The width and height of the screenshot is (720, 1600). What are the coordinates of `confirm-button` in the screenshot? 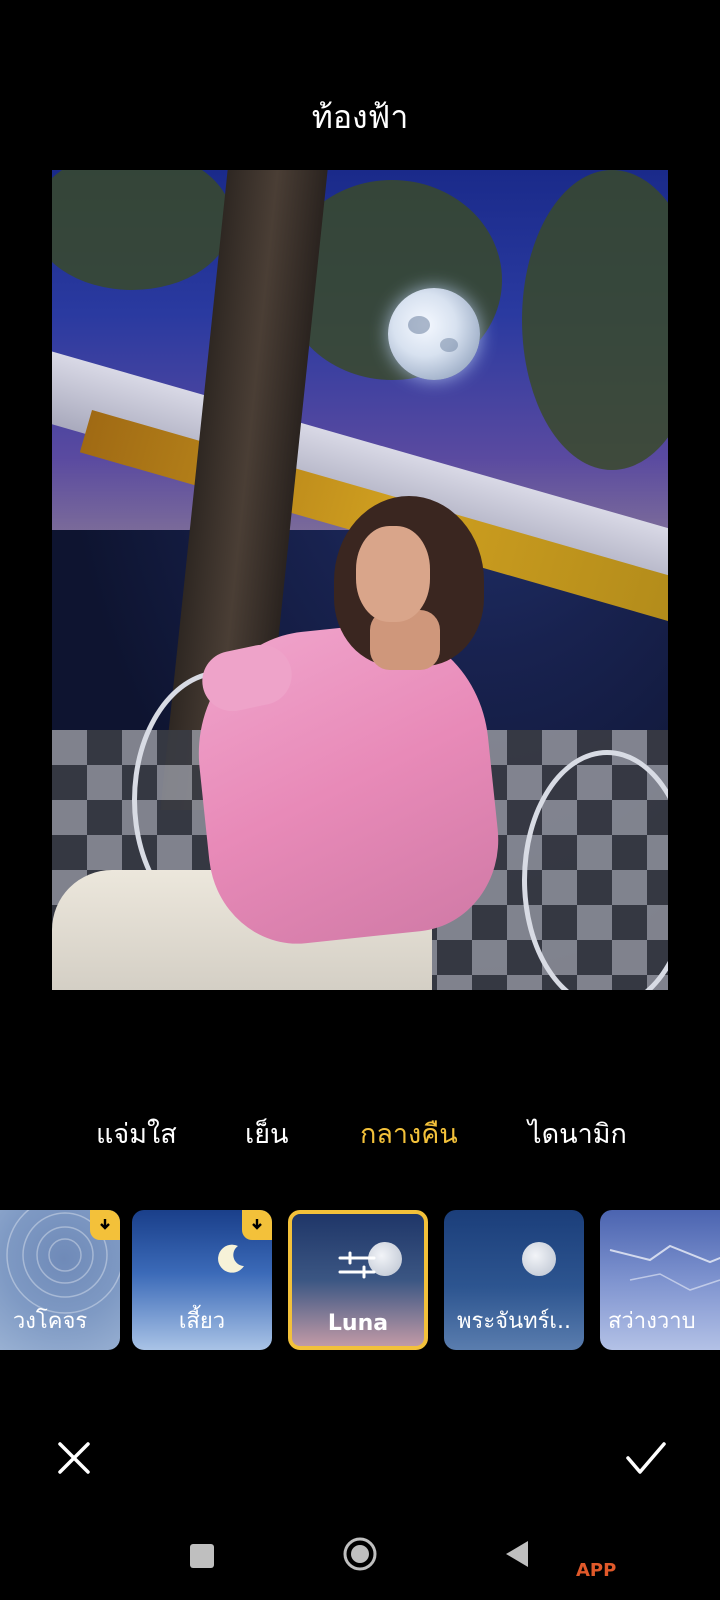 It's located at (646, 1458).